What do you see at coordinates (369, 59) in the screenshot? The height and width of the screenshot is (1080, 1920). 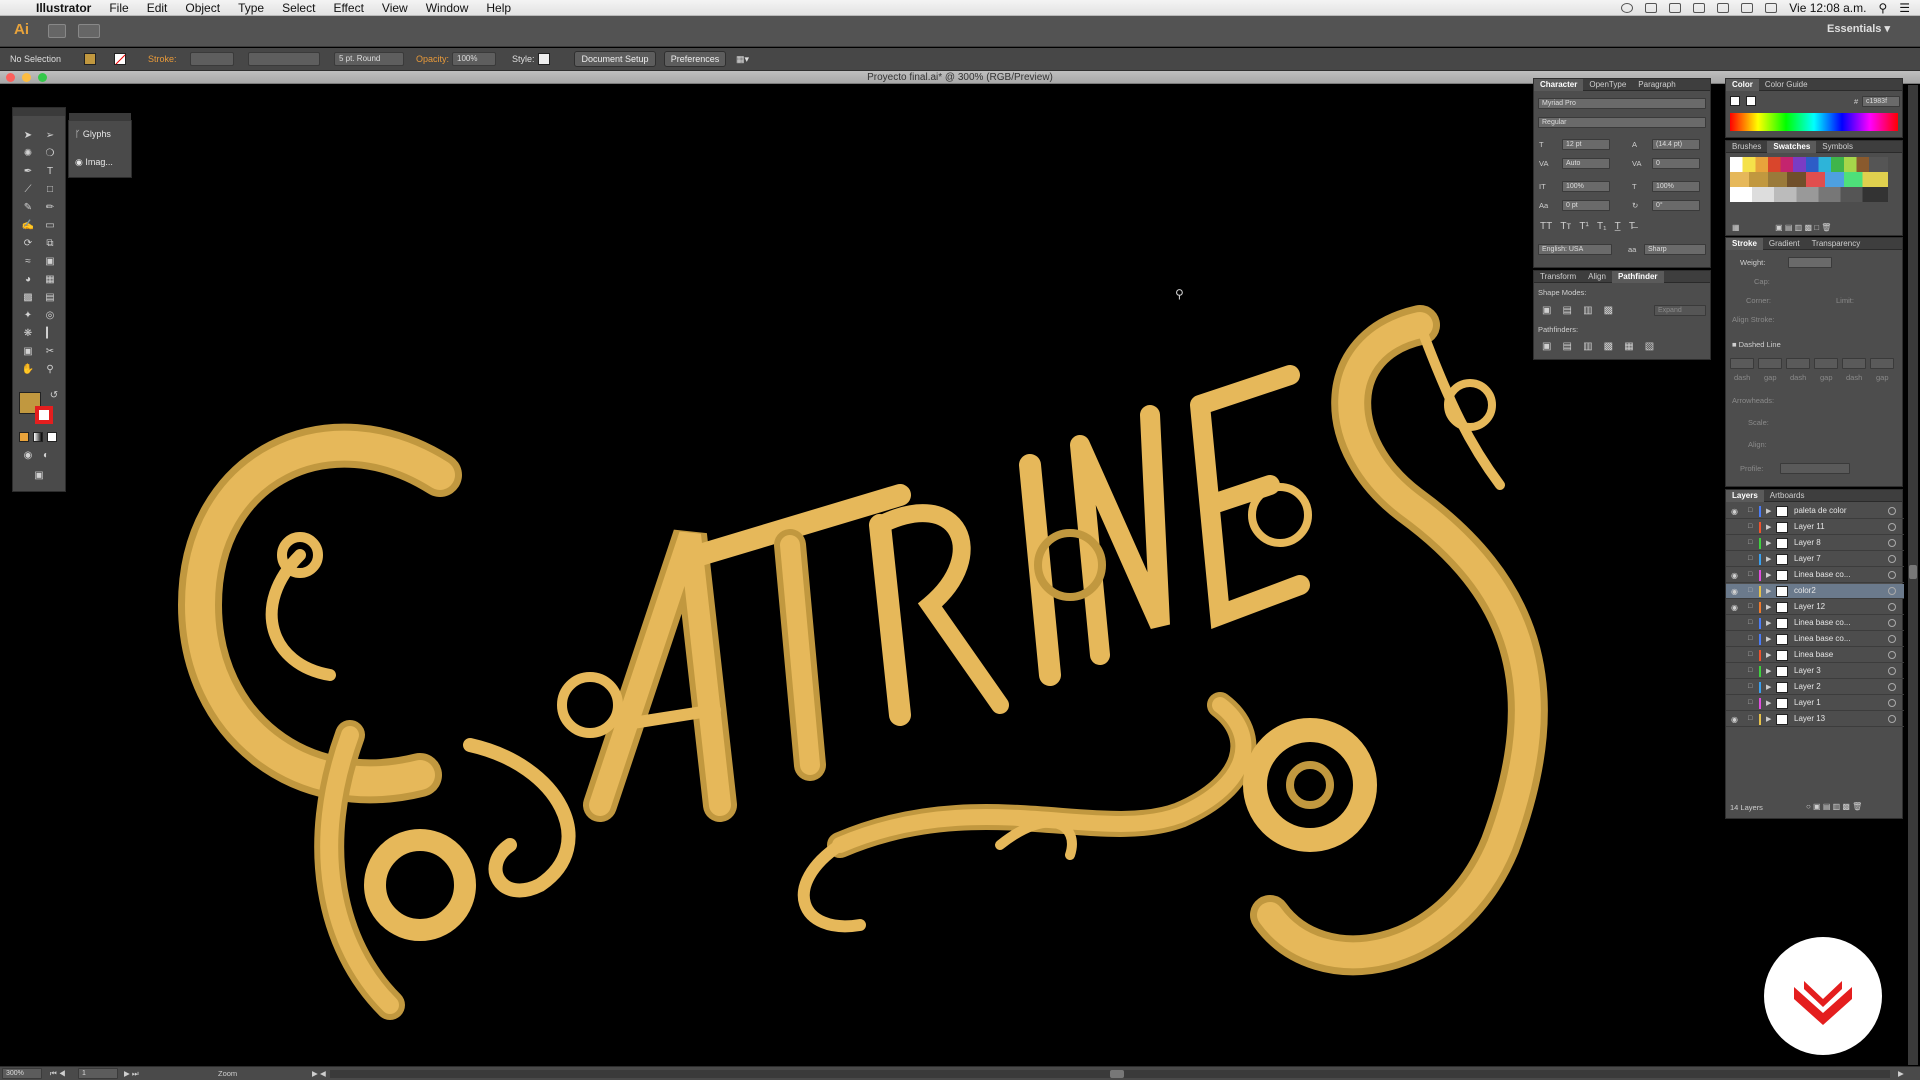 I see `brush-definition: 5 pt. Round` at bounding box center [369, 59].